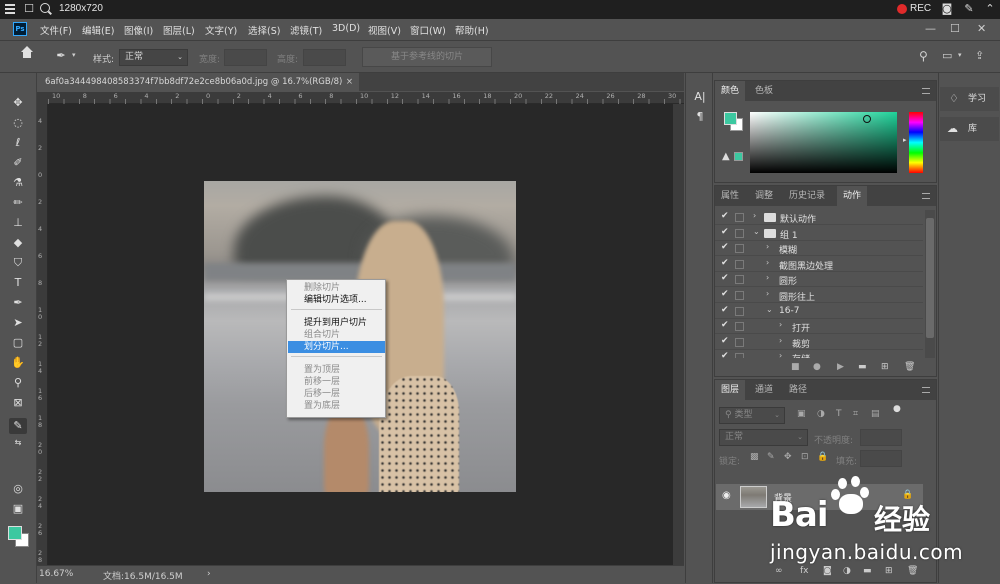  I want to click on camera-icon: ◙, so click(947, 9).